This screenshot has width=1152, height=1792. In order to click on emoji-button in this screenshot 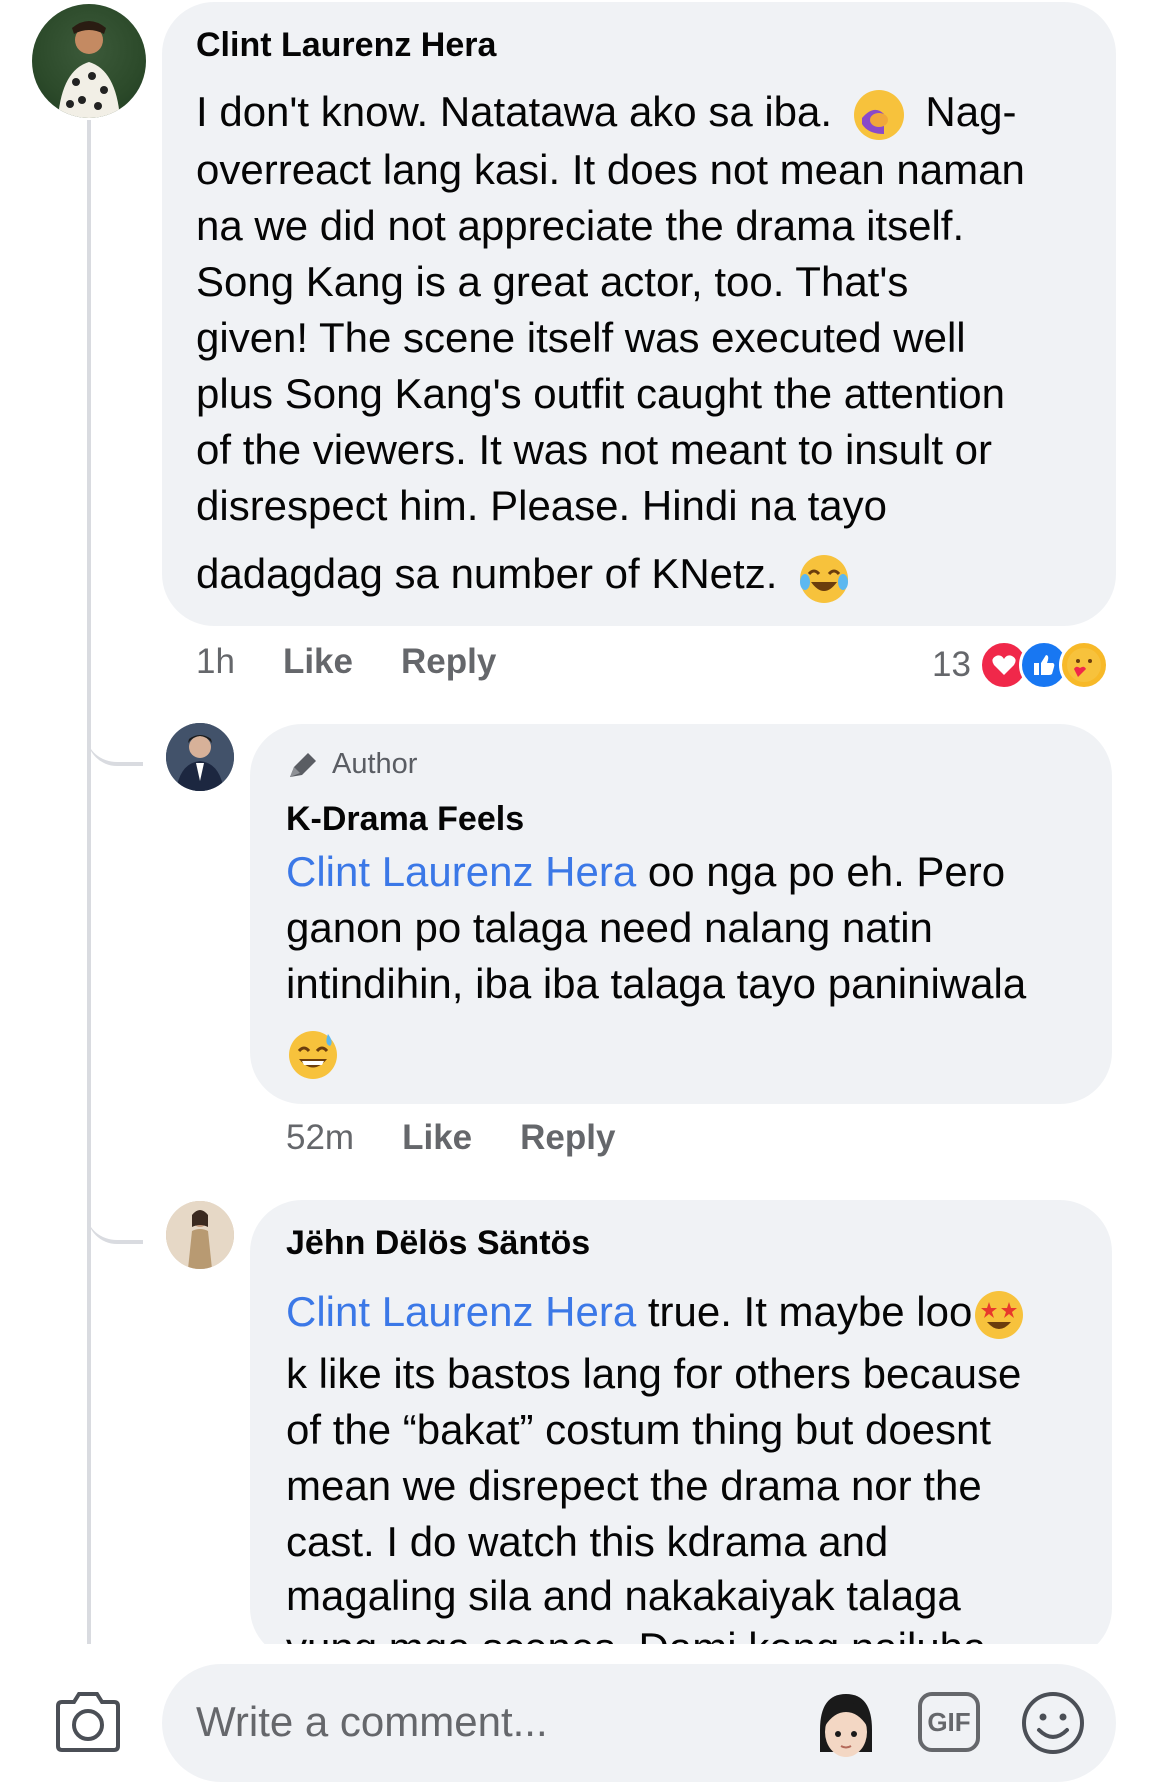, I will do `click(1053, 1723)`.